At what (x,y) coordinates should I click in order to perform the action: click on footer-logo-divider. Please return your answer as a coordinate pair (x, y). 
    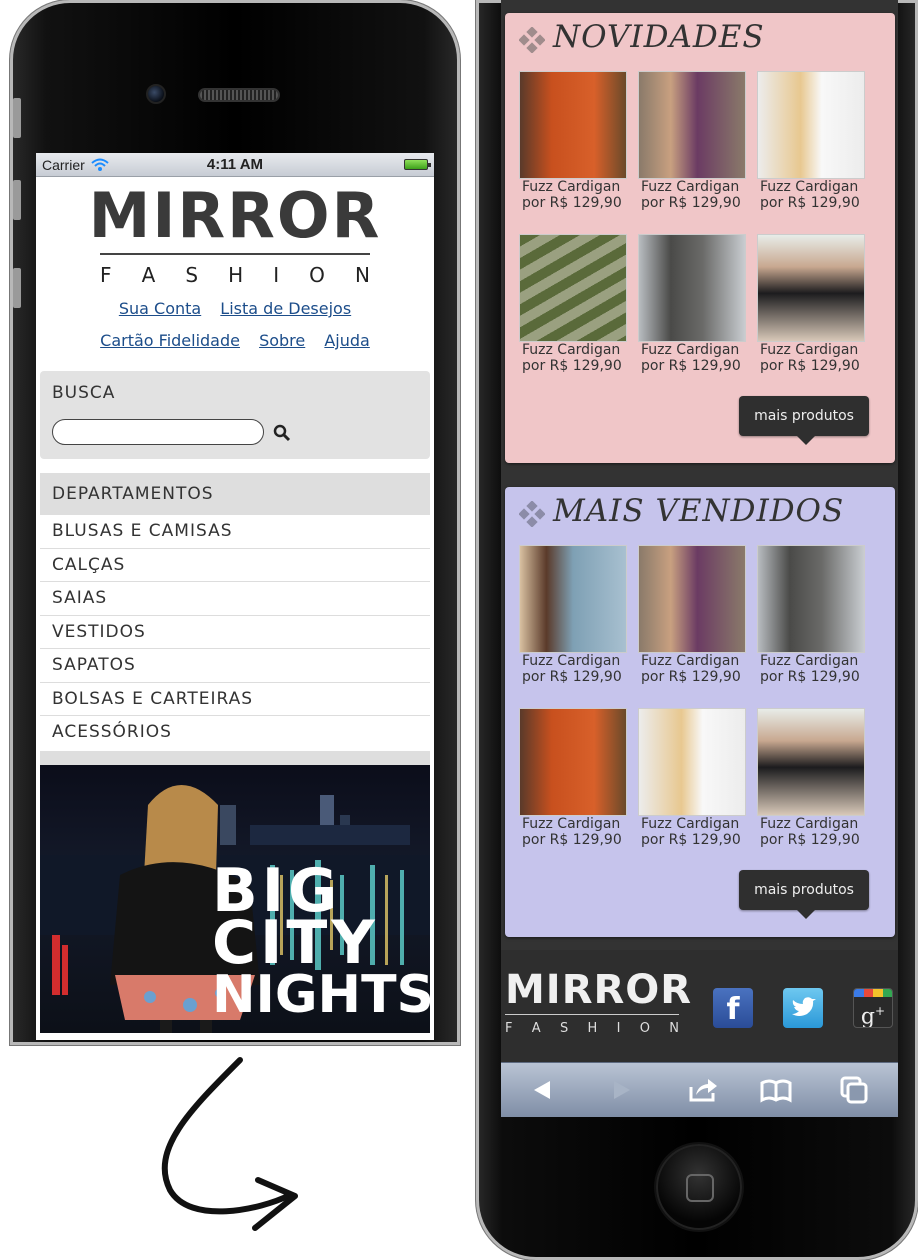
    Looking at the image, I should click on (592, 1014).